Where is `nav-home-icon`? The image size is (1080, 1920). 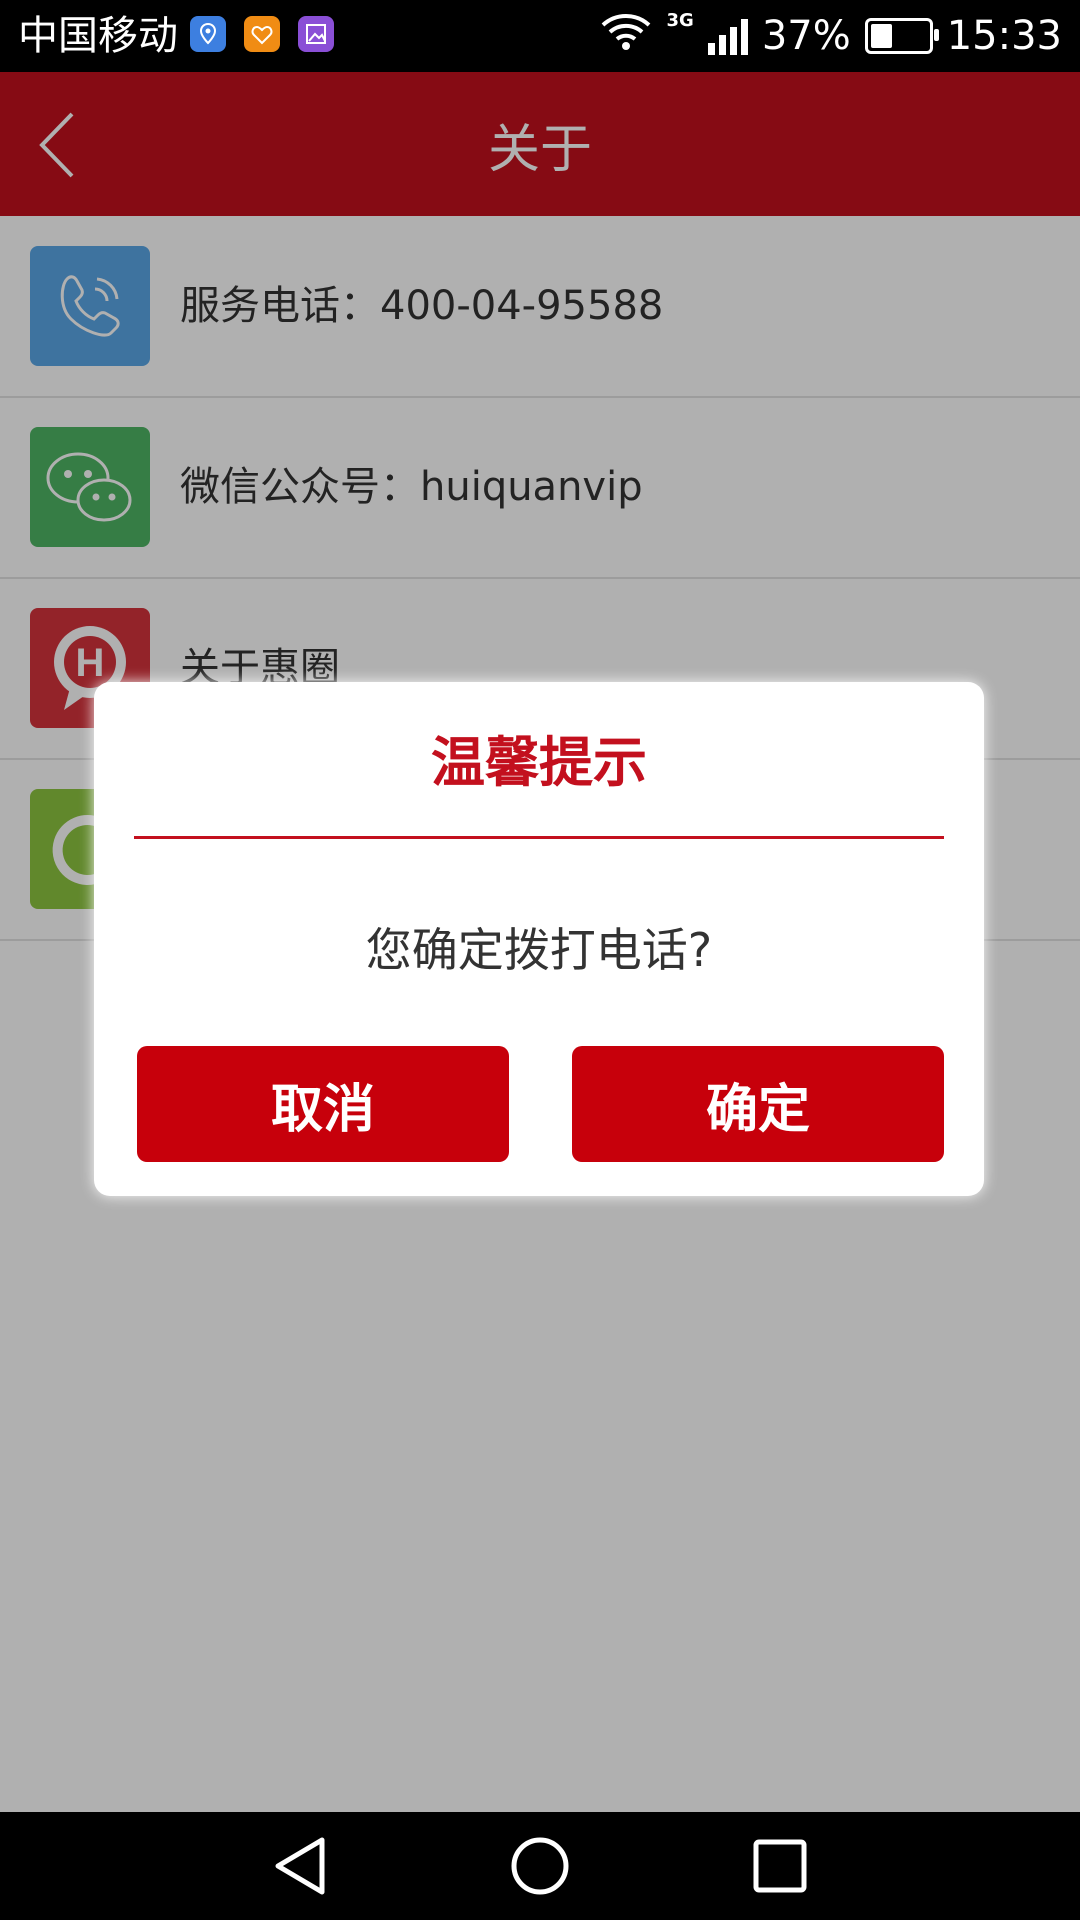
nav-home-icon is located at coordinates (540, 1866).